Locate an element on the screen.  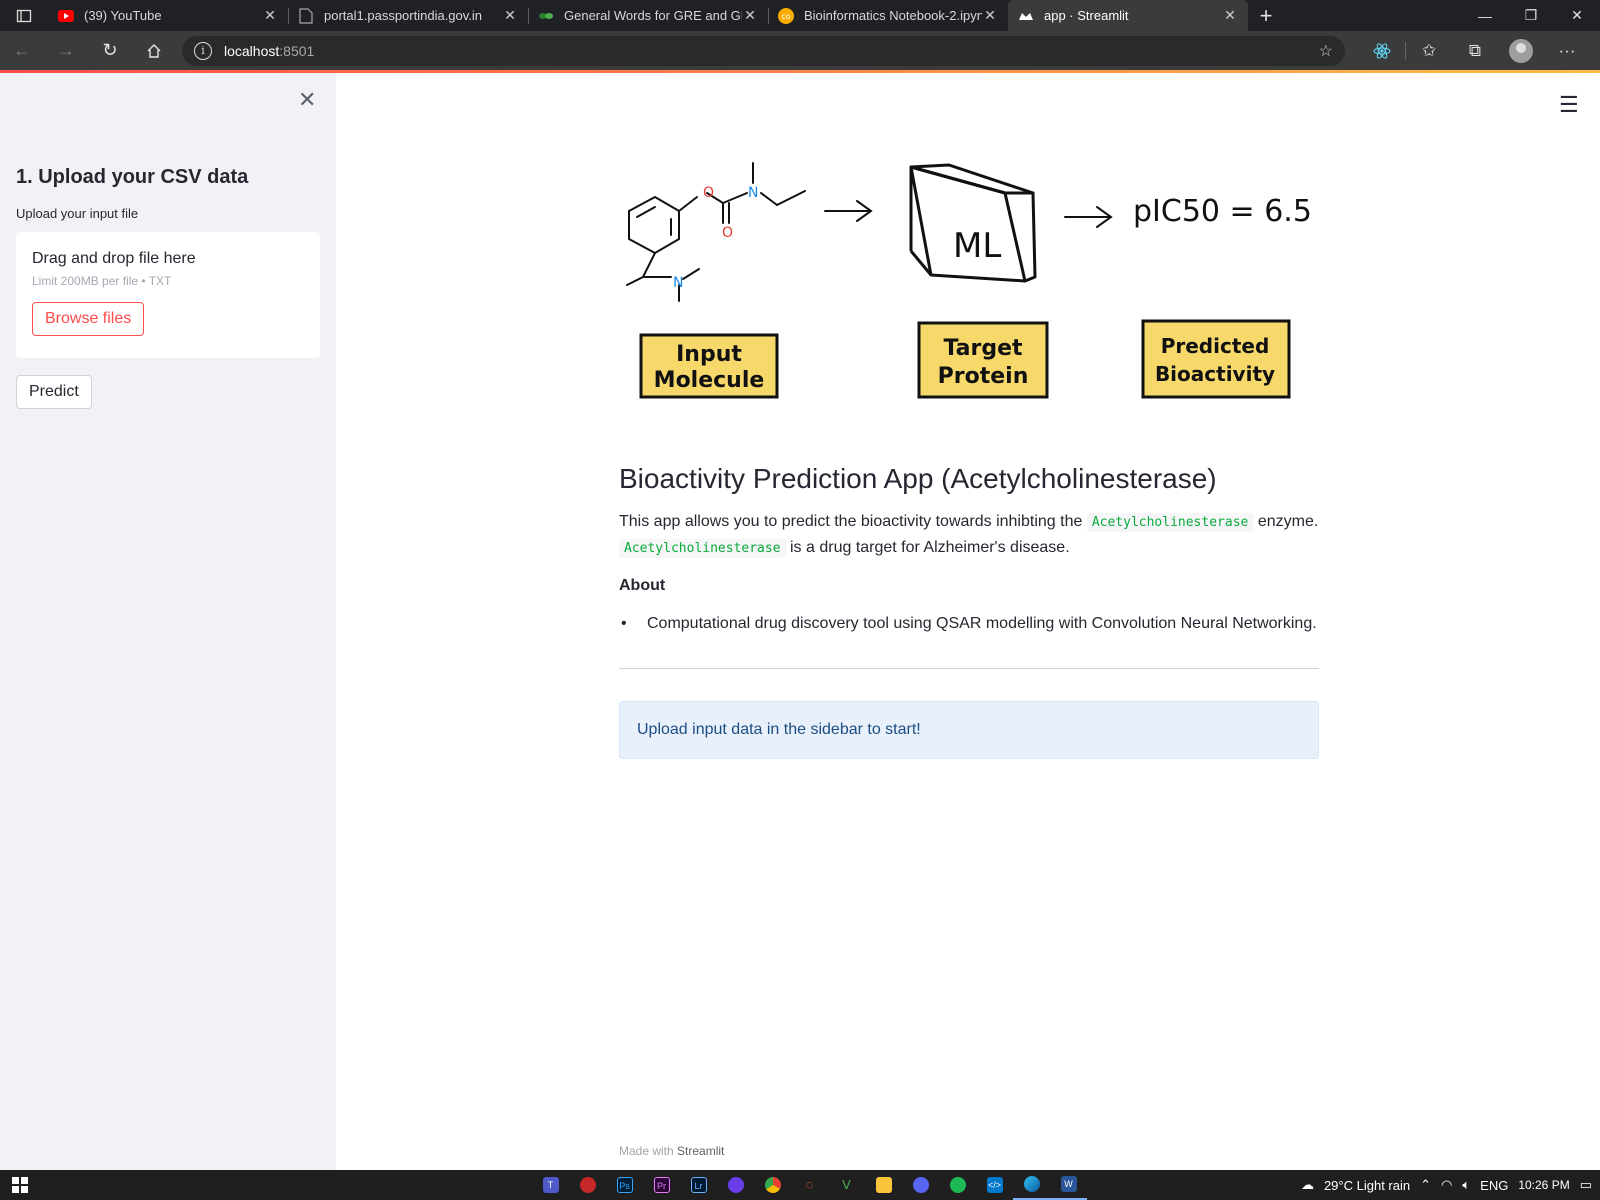
chrome-icon is located at coordinates (772, 1185).